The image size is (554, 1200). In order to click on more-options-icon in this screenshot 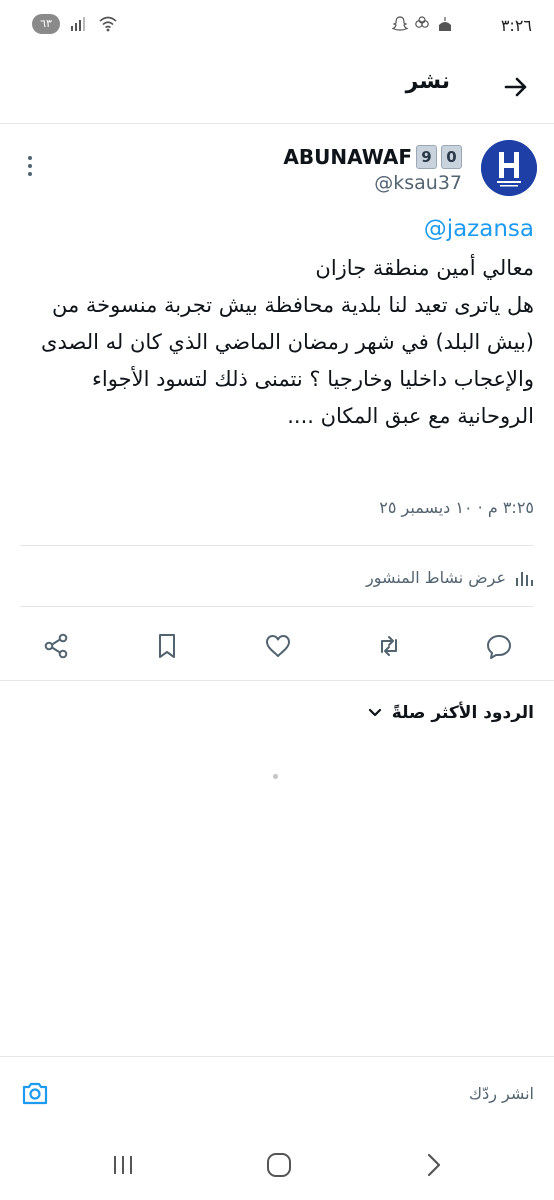, I will do `click(30, 166)`.